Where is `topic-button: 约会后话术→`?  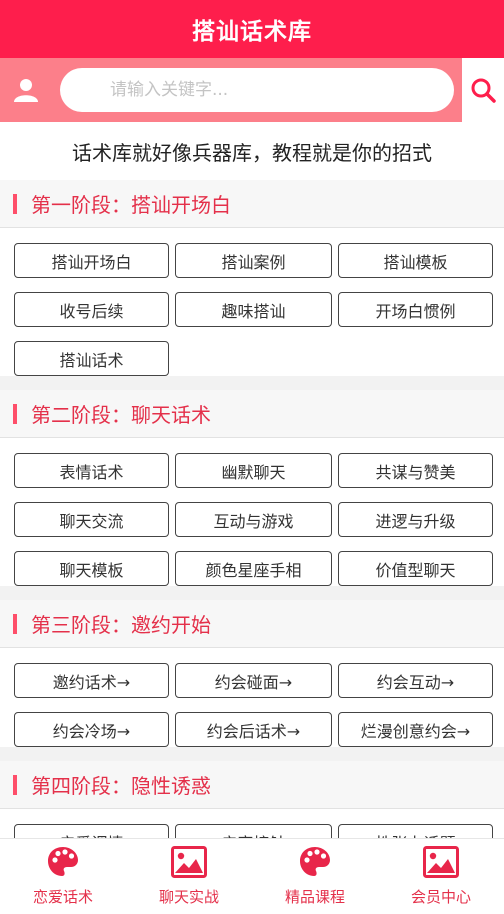
topic-button: 约会后话术→ is located at coordinates (253, 729).